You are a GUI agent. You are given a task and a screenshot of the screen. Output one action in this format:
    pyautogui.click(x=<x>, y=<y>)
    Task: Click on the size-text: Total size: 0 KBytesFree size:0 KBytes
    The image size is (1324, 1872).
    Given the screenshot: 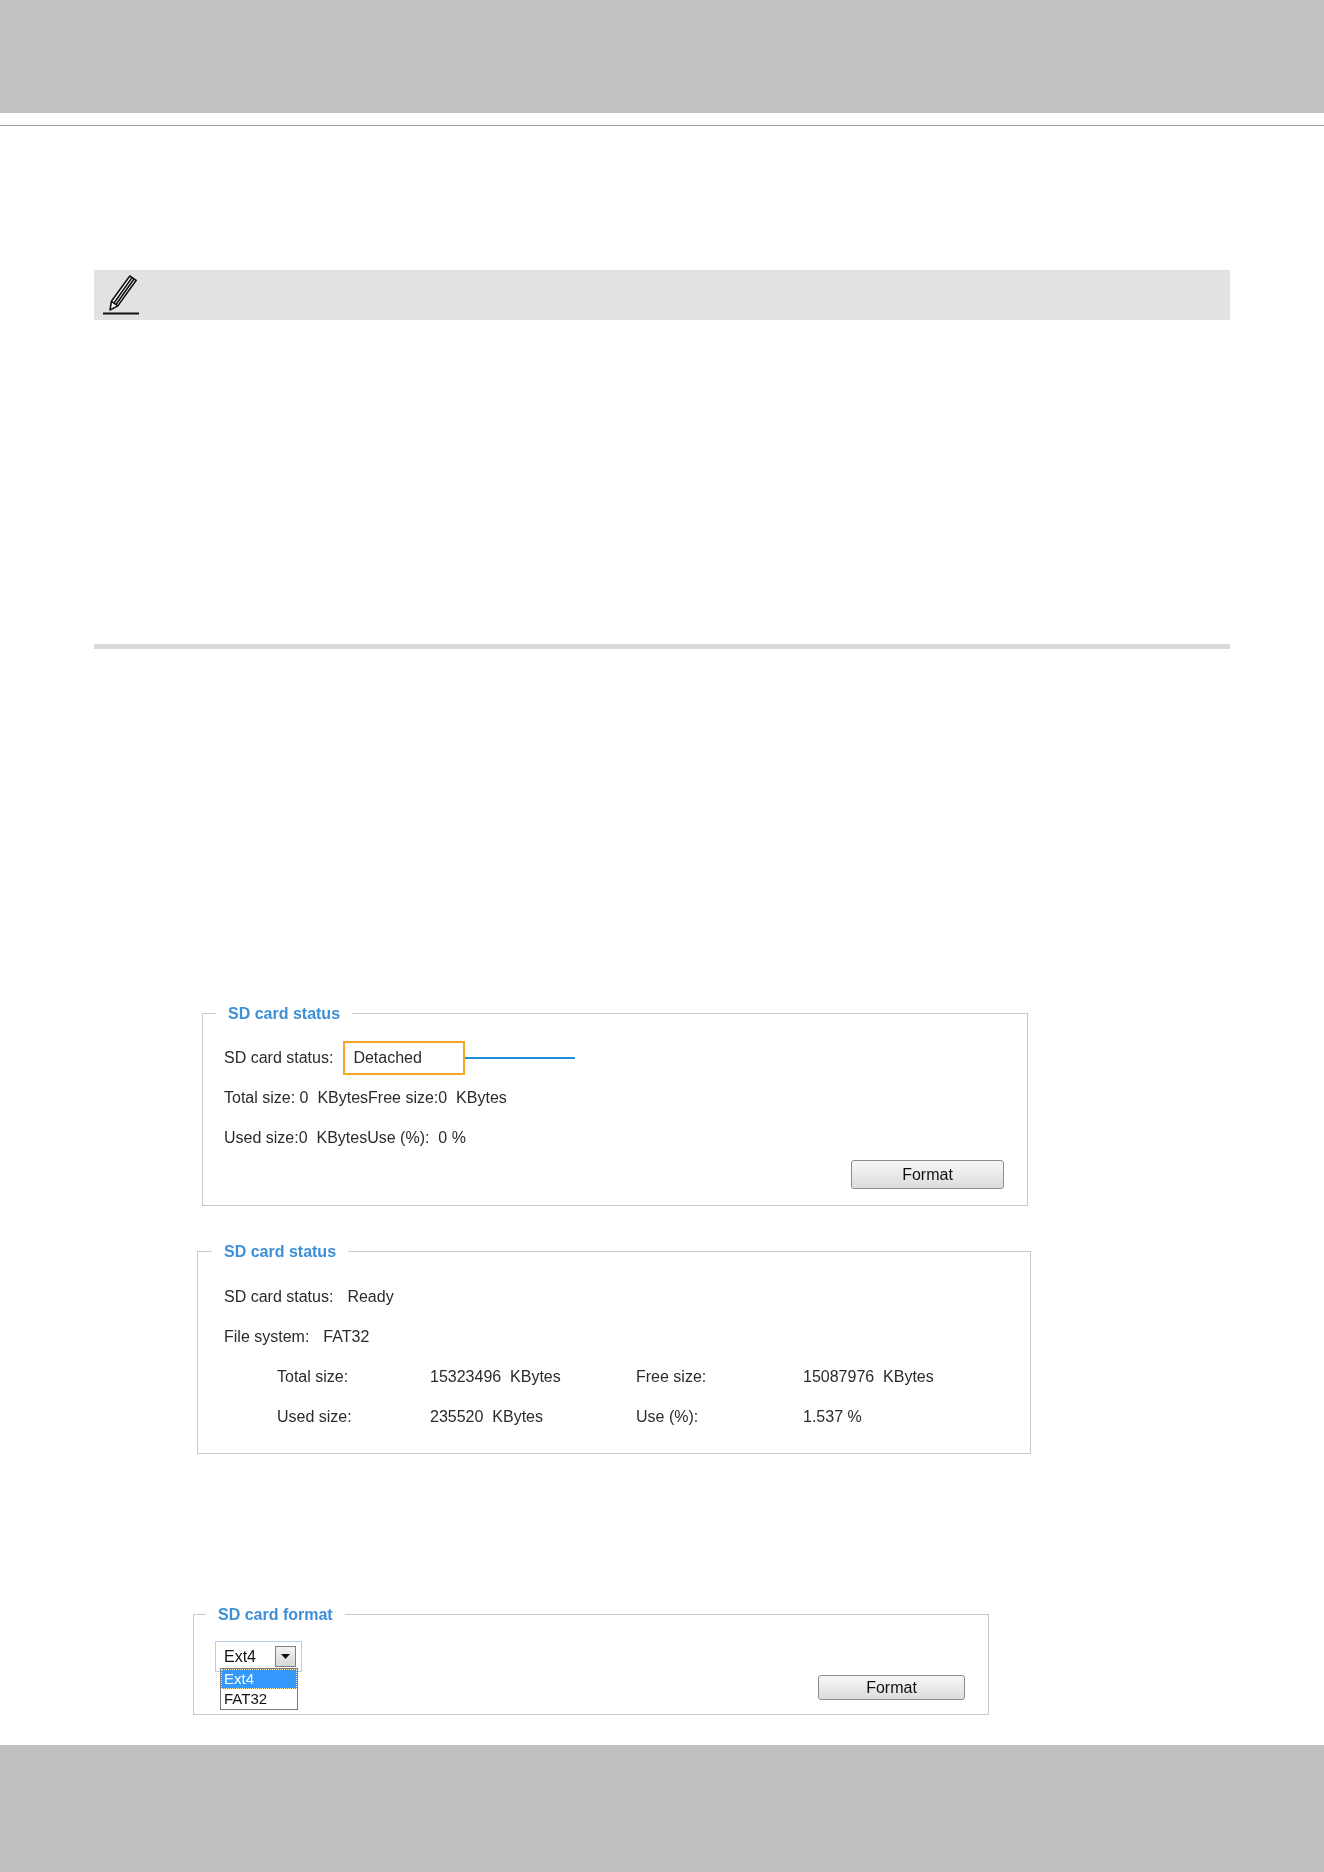 What is the action you would take?
    pyautogui.click(x=365, y=1098)
    